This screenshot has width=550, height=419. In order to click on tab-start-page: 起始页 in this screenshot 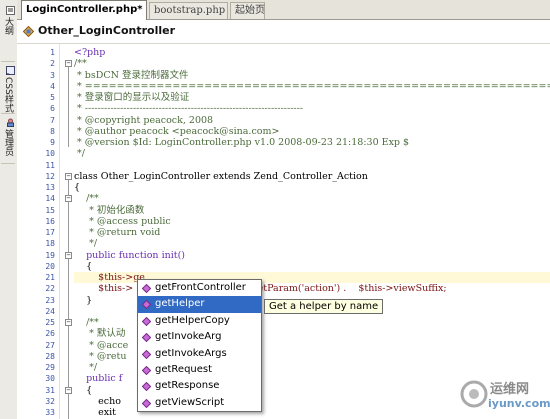, I will do `click(247, 10)`.